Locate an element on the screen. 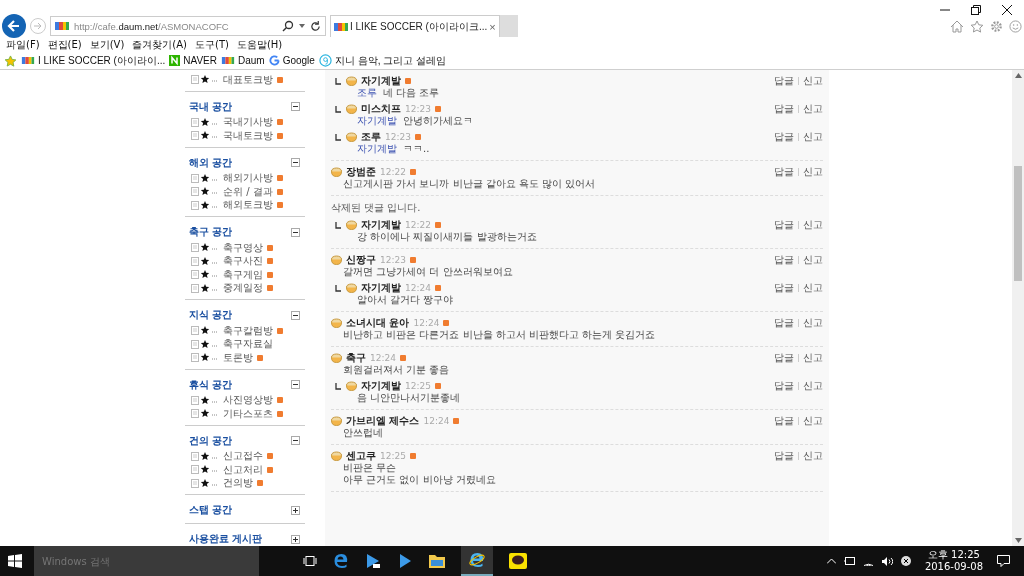 This screenshot has height=576, width=1024. address-field: http://cafe.daum.net/ASMONACOFC is located at coordinates (188, 26).